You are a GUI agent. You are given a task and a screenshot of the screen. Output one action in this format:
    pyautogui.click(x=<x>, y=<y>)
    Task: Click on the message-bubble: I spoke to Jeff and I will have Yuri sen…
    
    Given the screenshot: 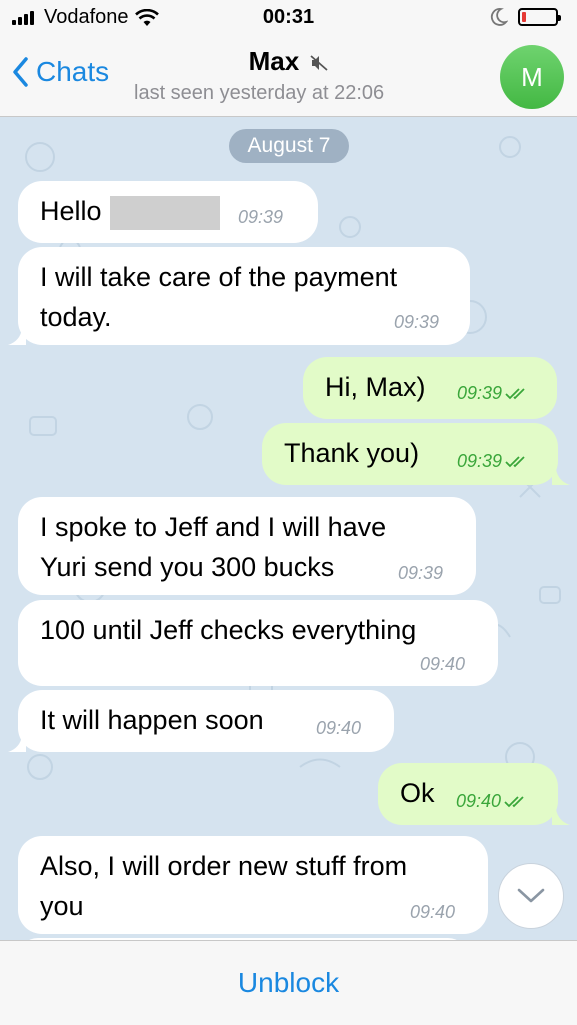 What is the action you would take?
    pyautogui.click(x=247, y=546)
    